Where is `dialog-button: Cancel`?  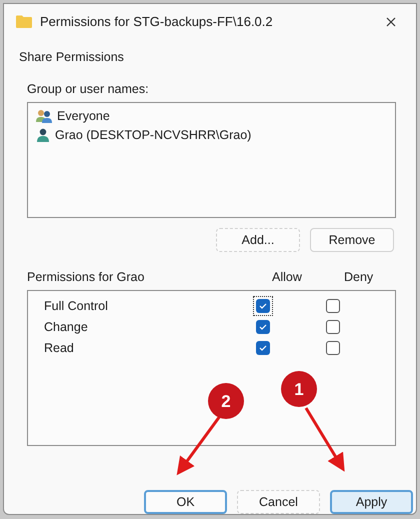
dialog-button: Cancel is located at coordinates (278, 502).